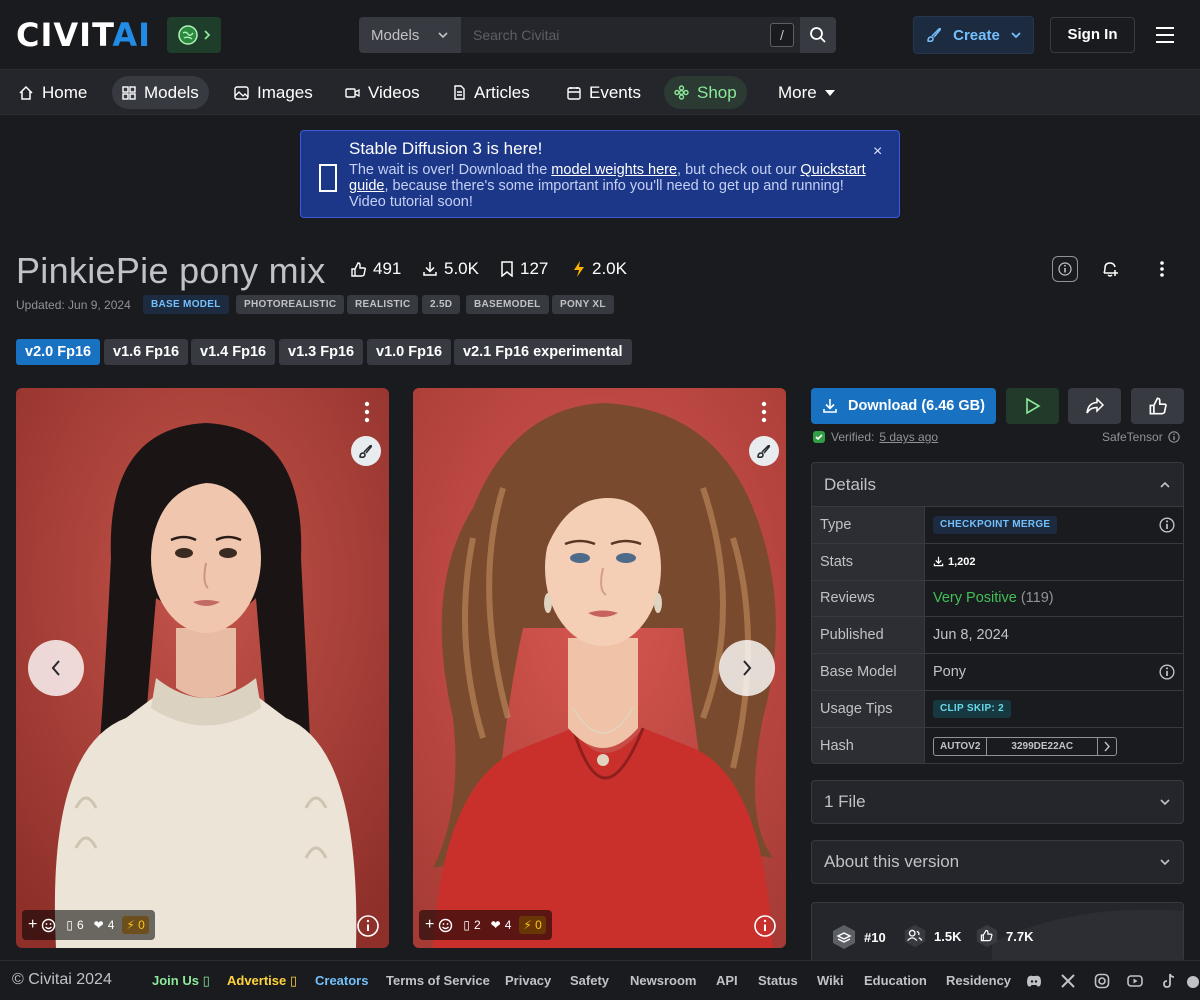 Image resolution: width=1200 pixels, height=1000 pixels. Describe the element at coordinates (1068, 981) in the screenshot. I see `x-twitter-icon` at that location.